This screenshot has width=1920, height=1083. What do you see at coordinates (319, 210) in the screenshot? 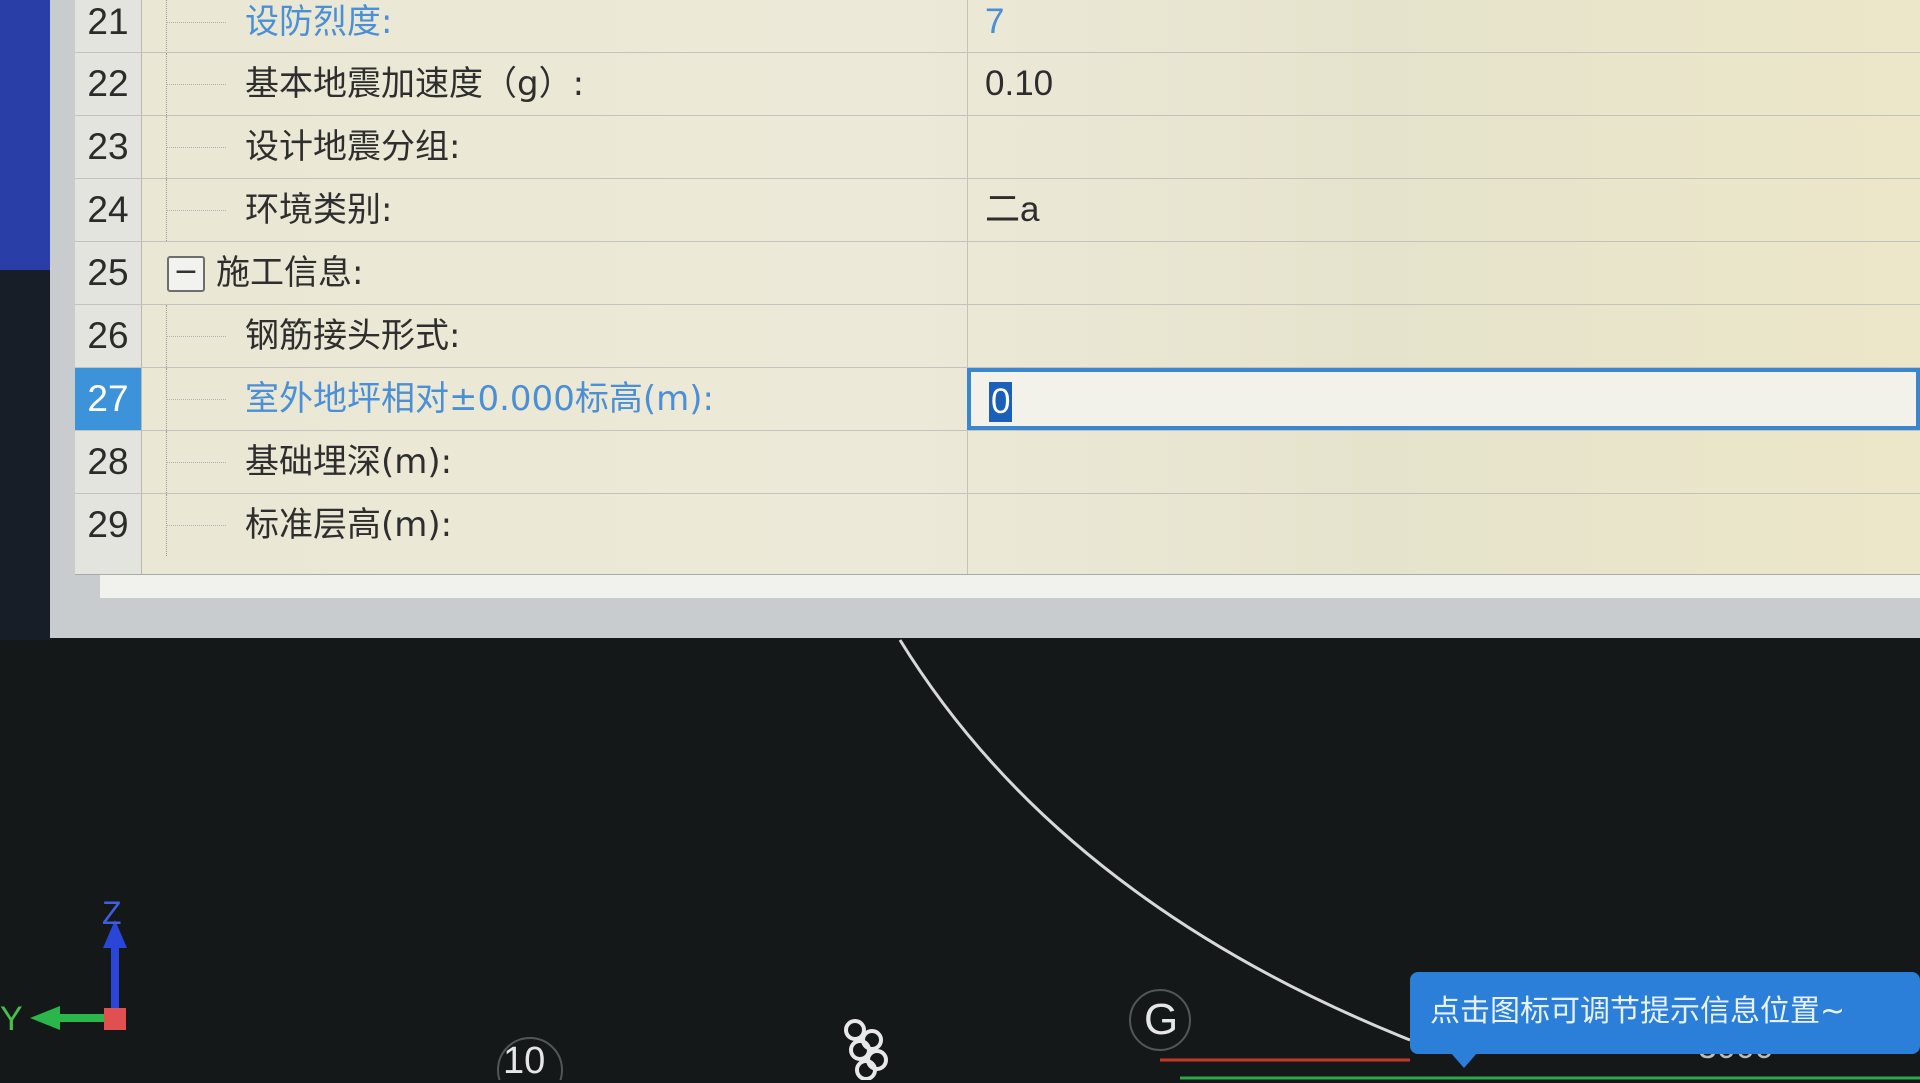
I see `property-label: 环境类别:` at bounding box center [319, 210].